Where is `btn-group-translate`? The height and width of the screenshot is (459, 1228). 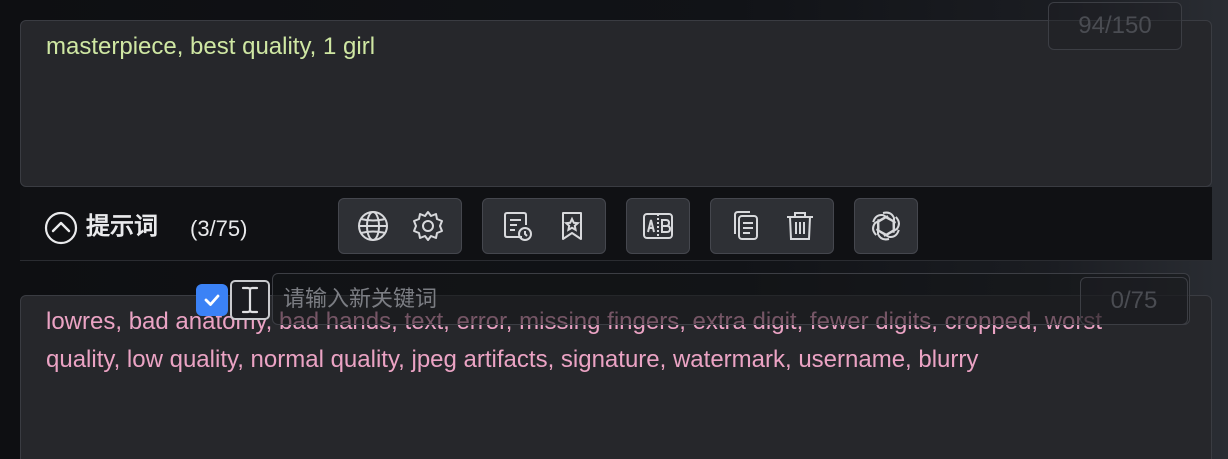
btn-group-translate is located at coordinates (658, 226).